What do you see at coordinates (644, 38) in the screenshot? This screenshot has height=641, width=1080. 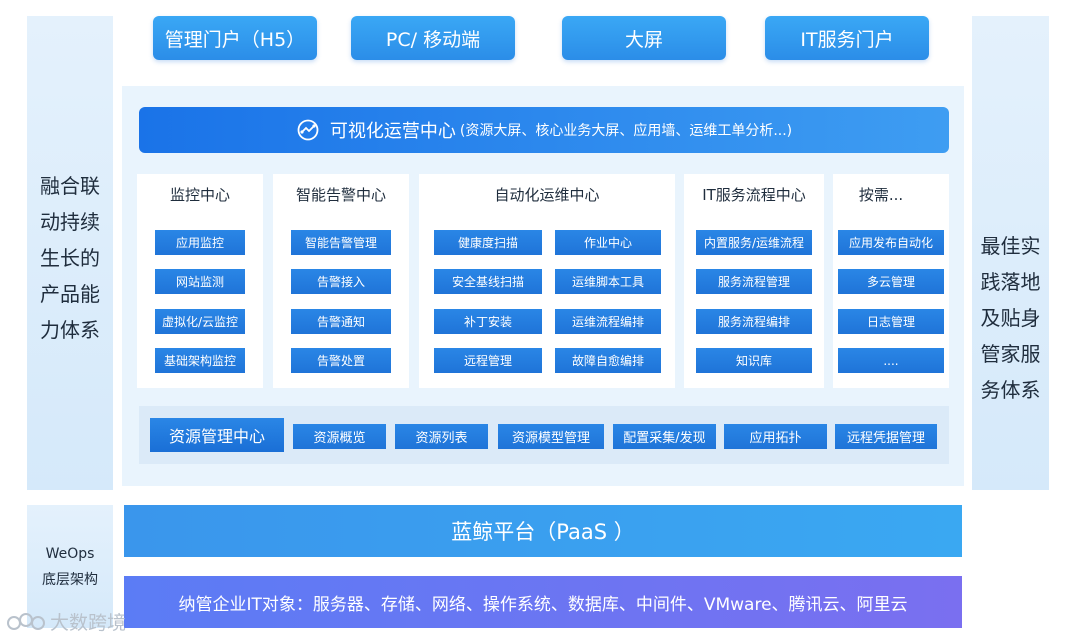 I see `top-button-big-screen: 大屏` at bounding box center [644, 38].